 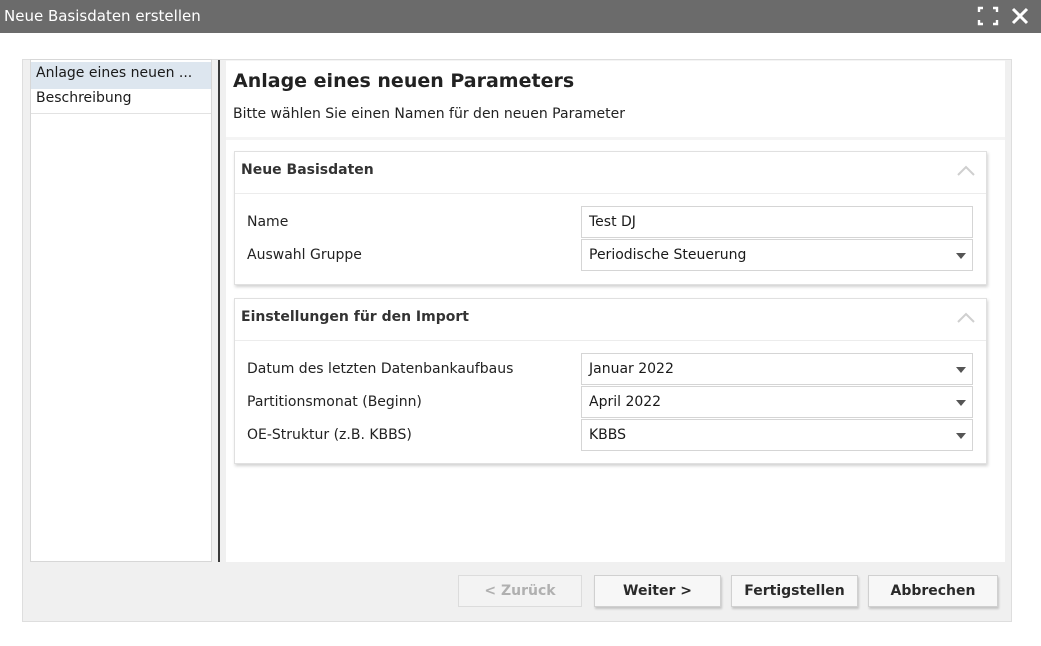 What do you see at coordinates (307, 170) in the screenshot?
I see `panel-title: Neue Basisdaten` at bounding box center [307, 170].